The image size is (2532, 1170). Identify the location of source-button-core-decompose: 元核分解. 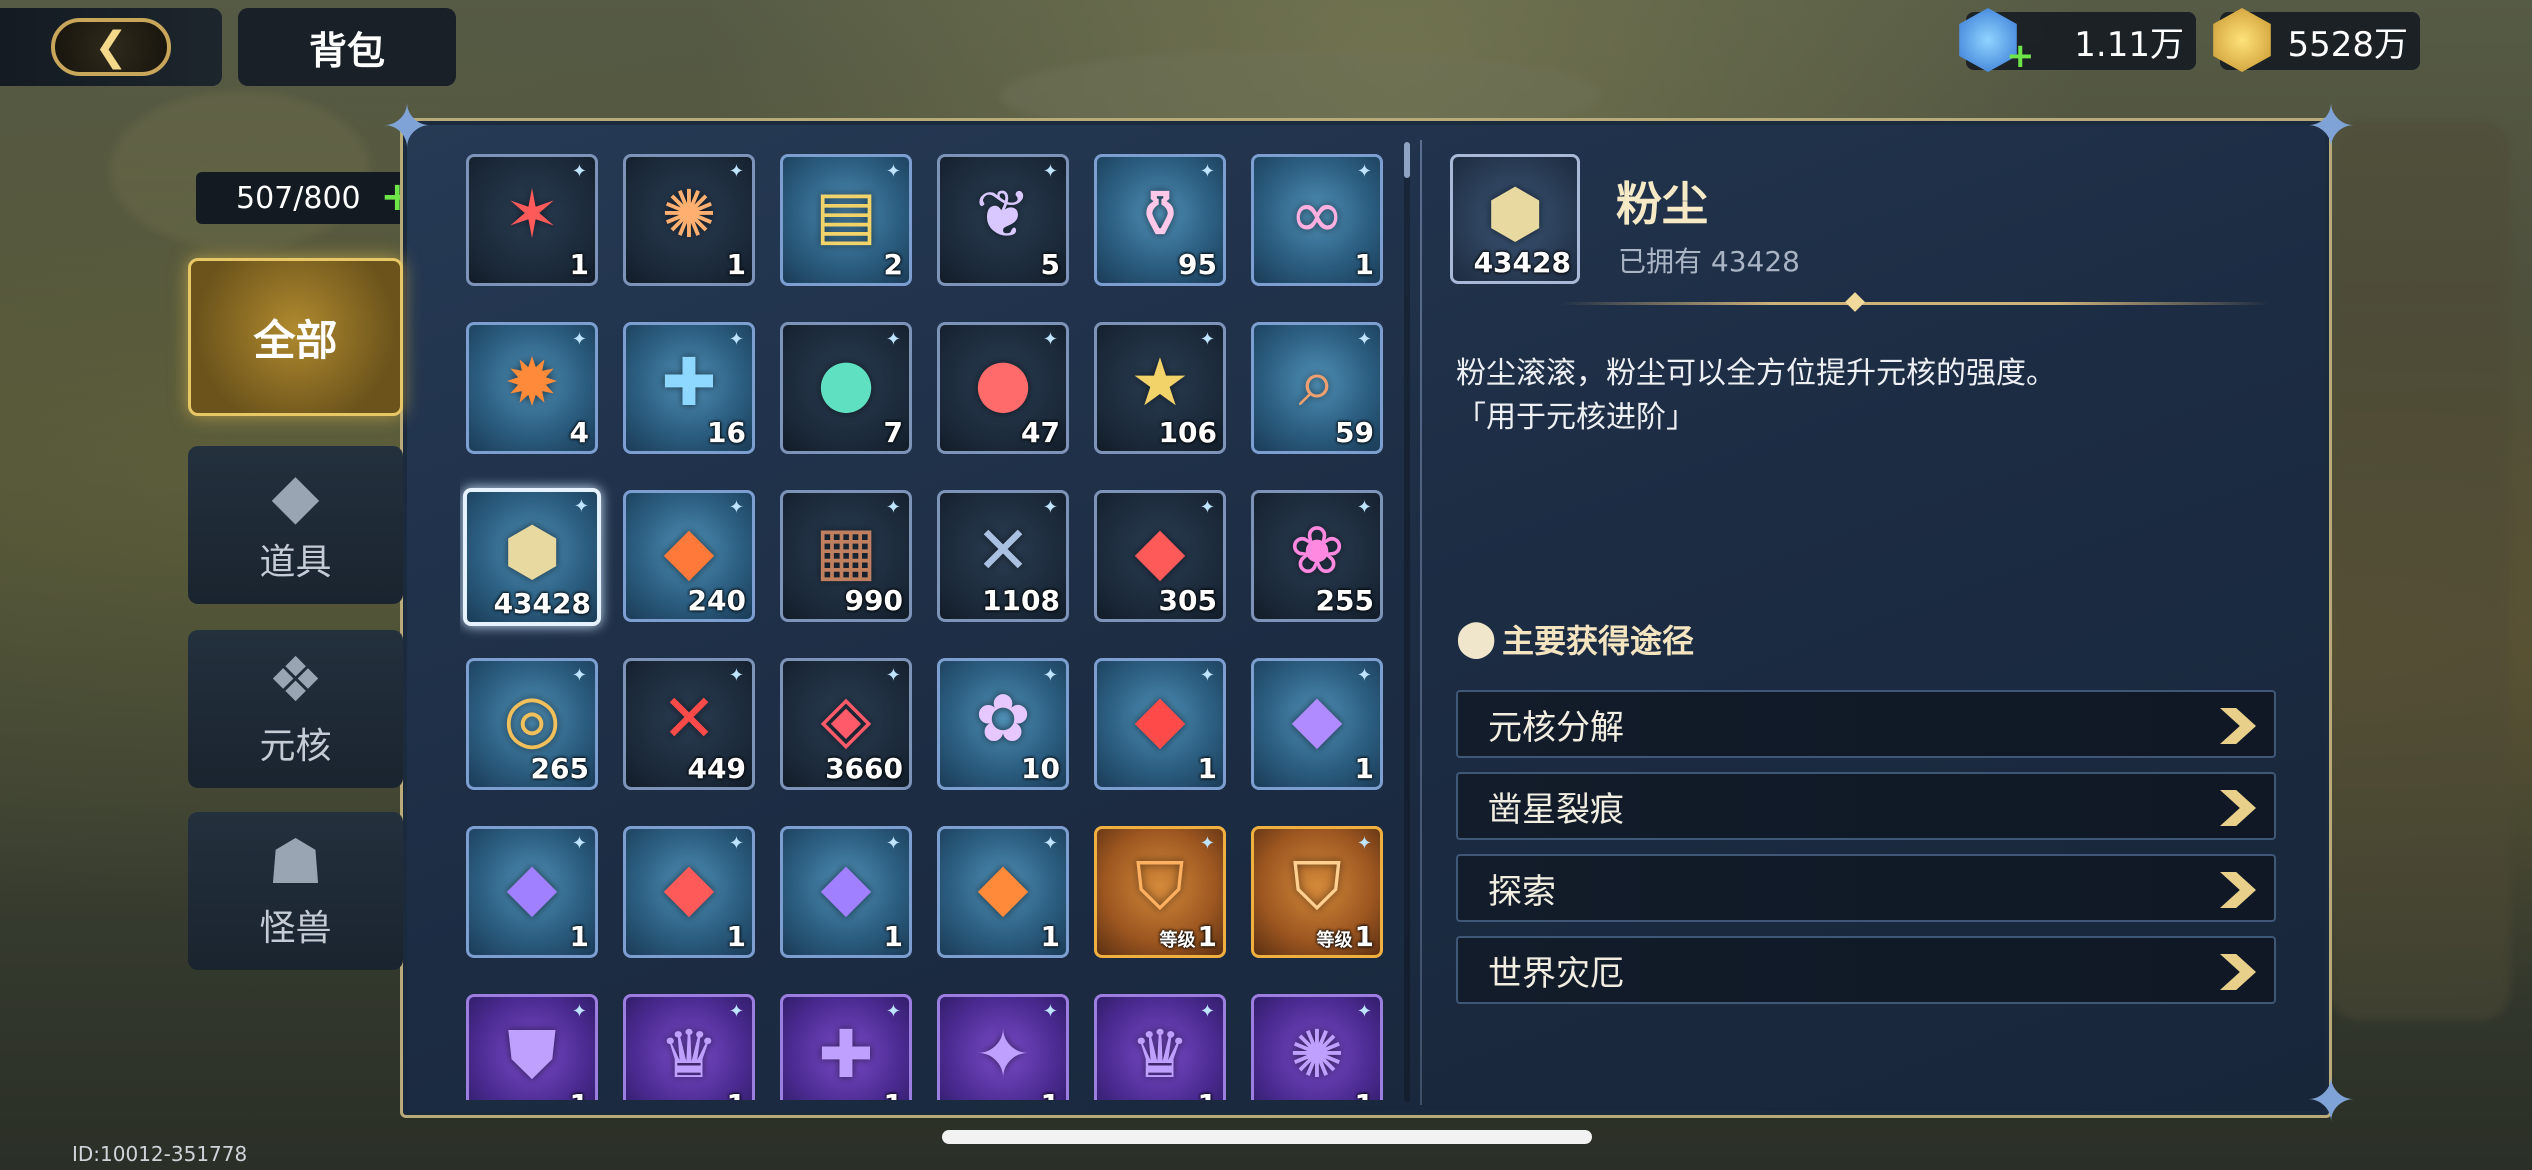
(1866, 724).